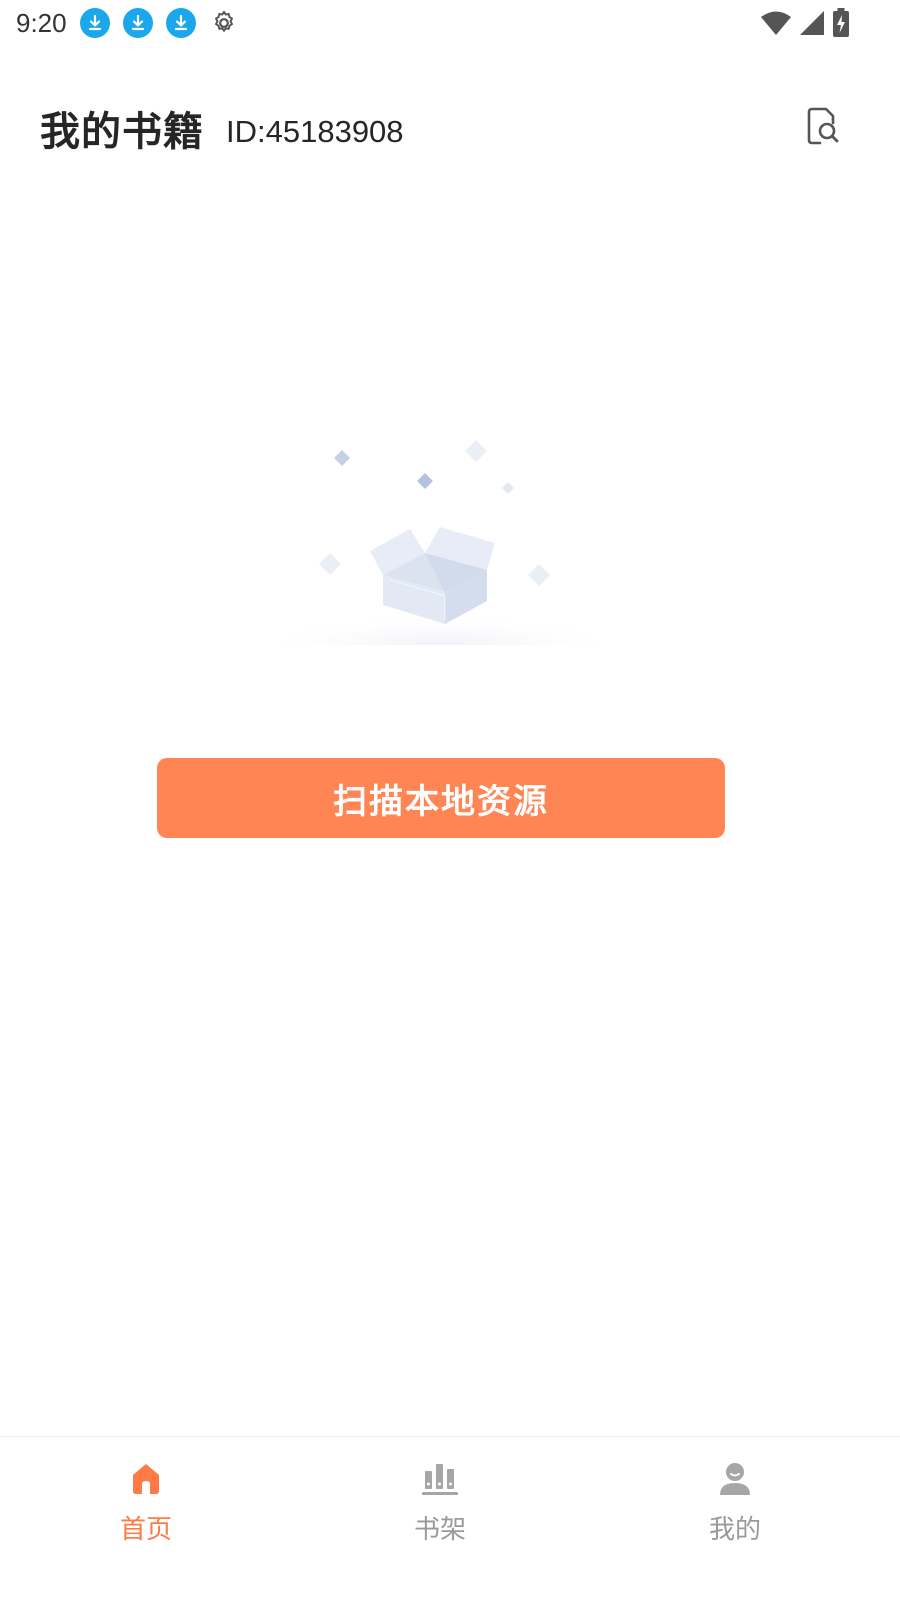 Image resolution: width=900 pixels, height=1601 pixels. What do you see at coordinates (735, 1502) in the screenshot?
I see `nav-item-profile: 我的` at bounding box center [735, 1502].